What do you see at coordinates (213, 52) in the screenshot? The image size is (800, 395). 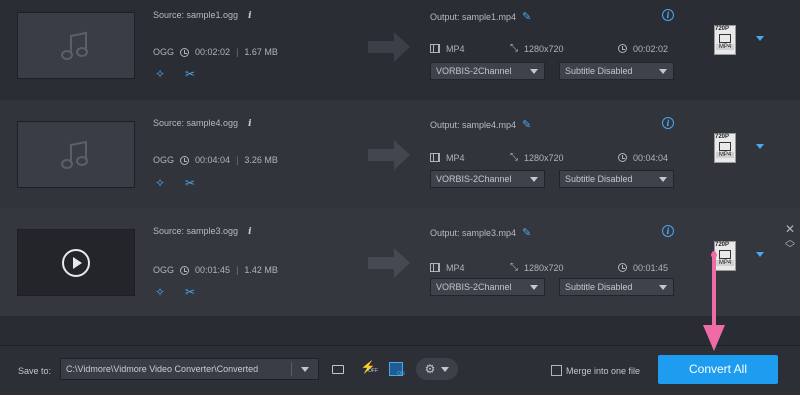 I see `source-duration: 00:02:02` at bounding box center [213, 52].